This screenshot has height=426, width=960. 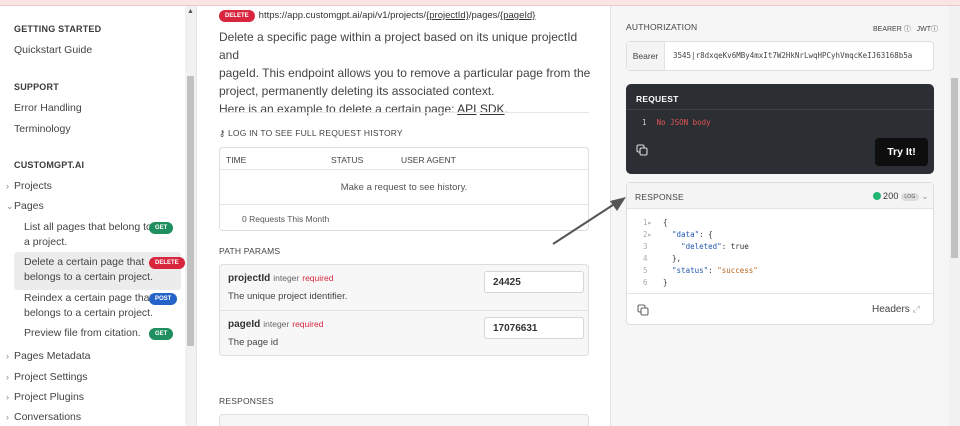 What do you see at coordinates (924, 29) in the screenshot?
I see `jwt-option: JWT` at bounding box center [924, 29].